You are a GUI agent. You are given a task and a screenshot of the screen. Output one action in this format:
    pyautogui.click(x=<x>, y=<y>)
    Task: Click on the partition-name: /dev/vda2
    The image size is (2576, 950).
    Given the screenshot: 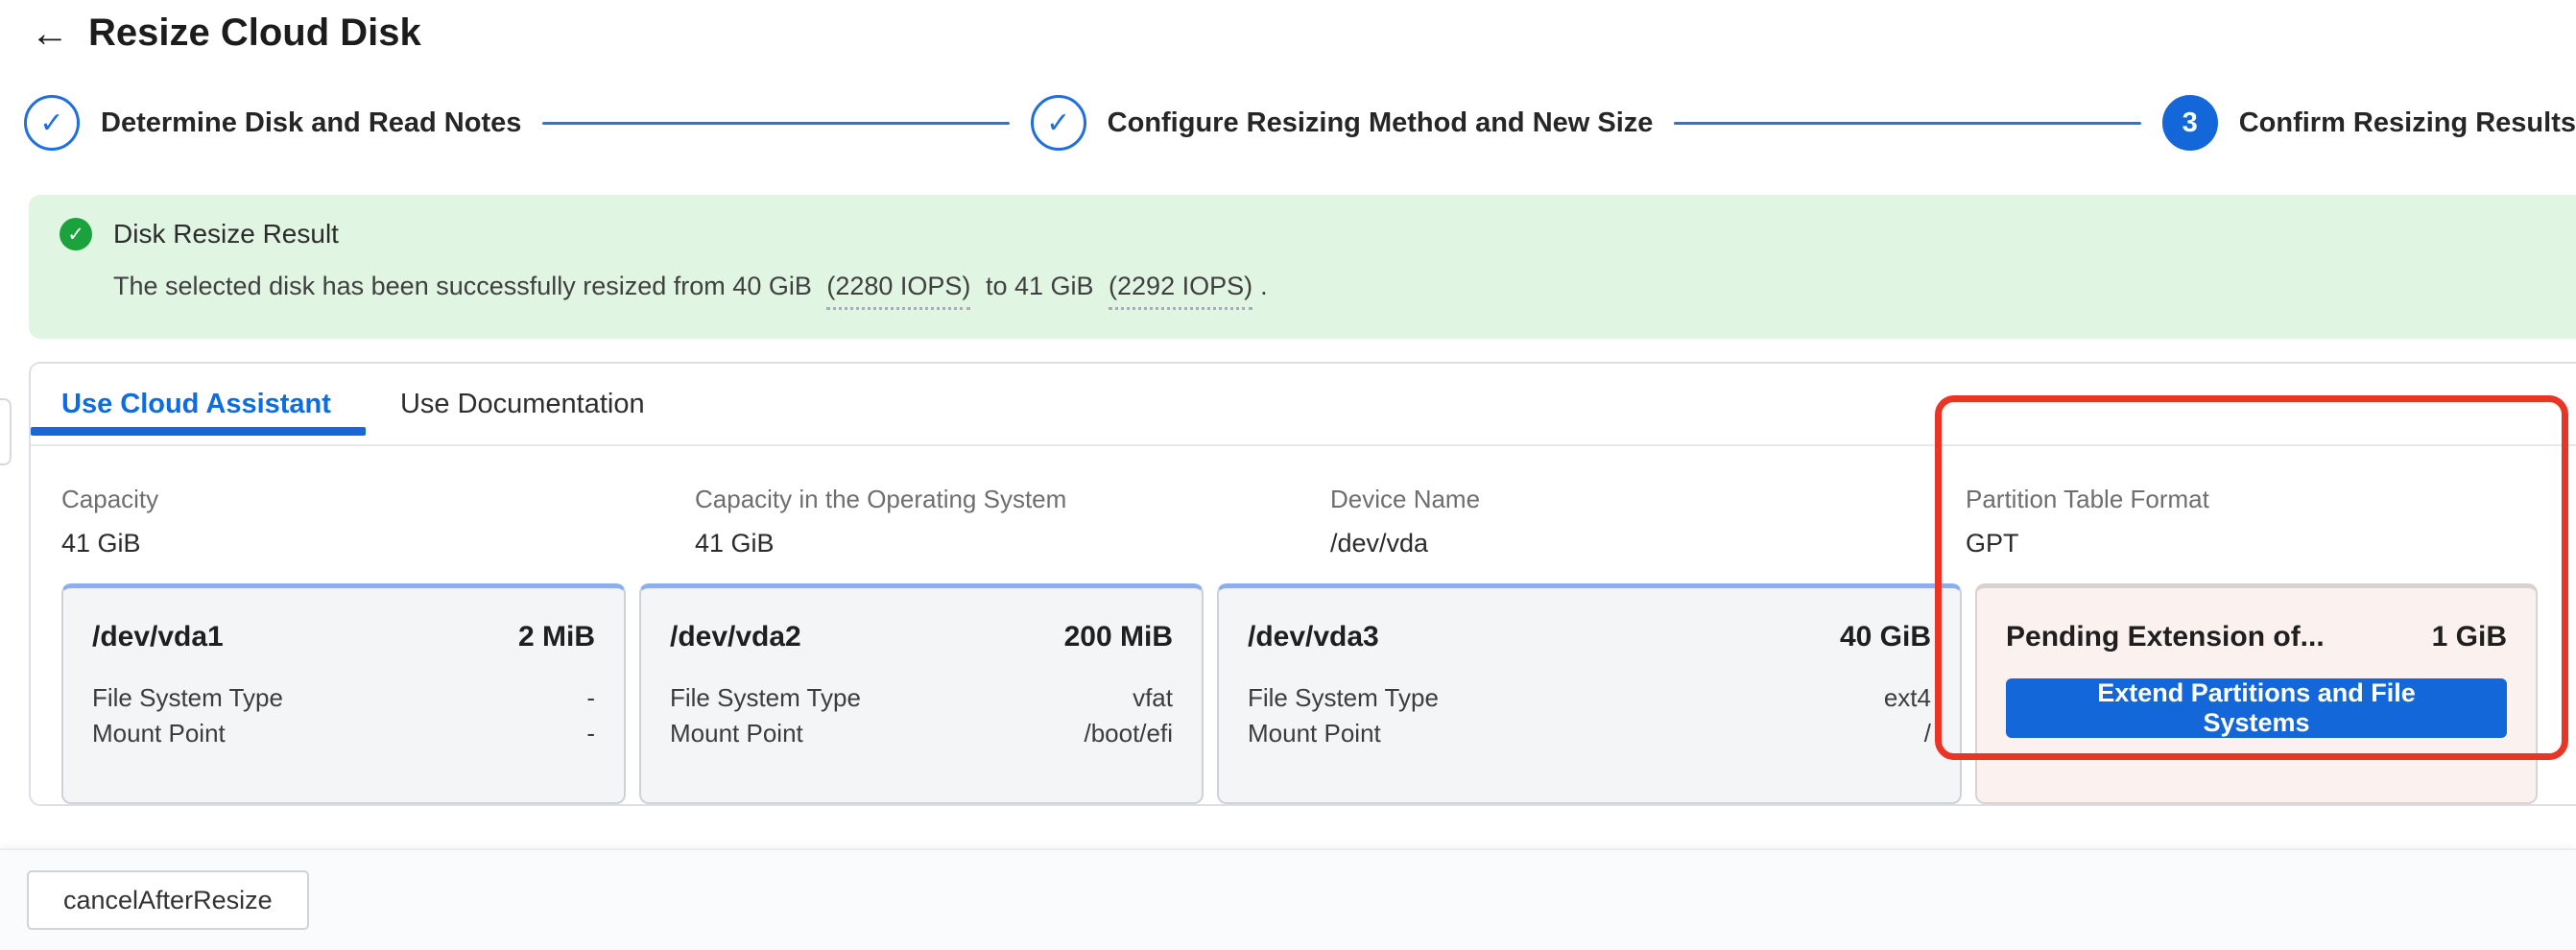 What is the action you would take?
    pyautogui.click(x=735, y=637)
    